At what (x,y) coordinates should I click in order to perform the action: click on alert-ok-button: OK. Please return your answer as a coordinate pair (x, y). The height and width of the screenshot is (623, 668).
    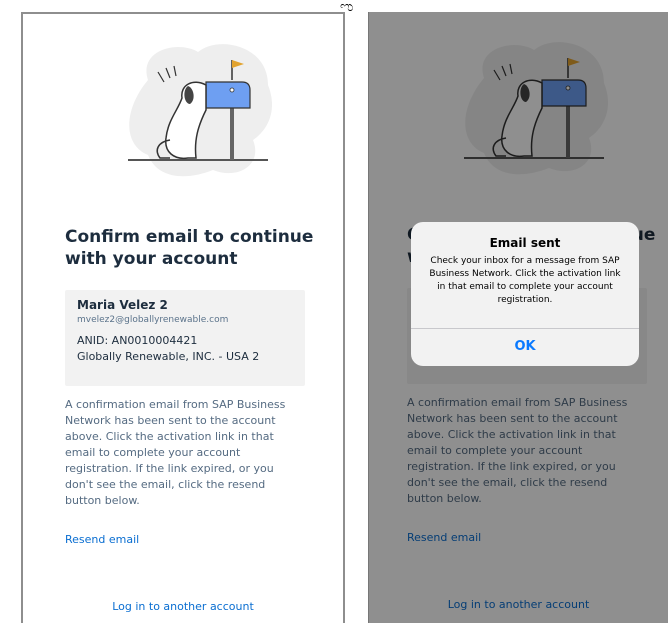
    Looking at the image, I should click on (525, 347).